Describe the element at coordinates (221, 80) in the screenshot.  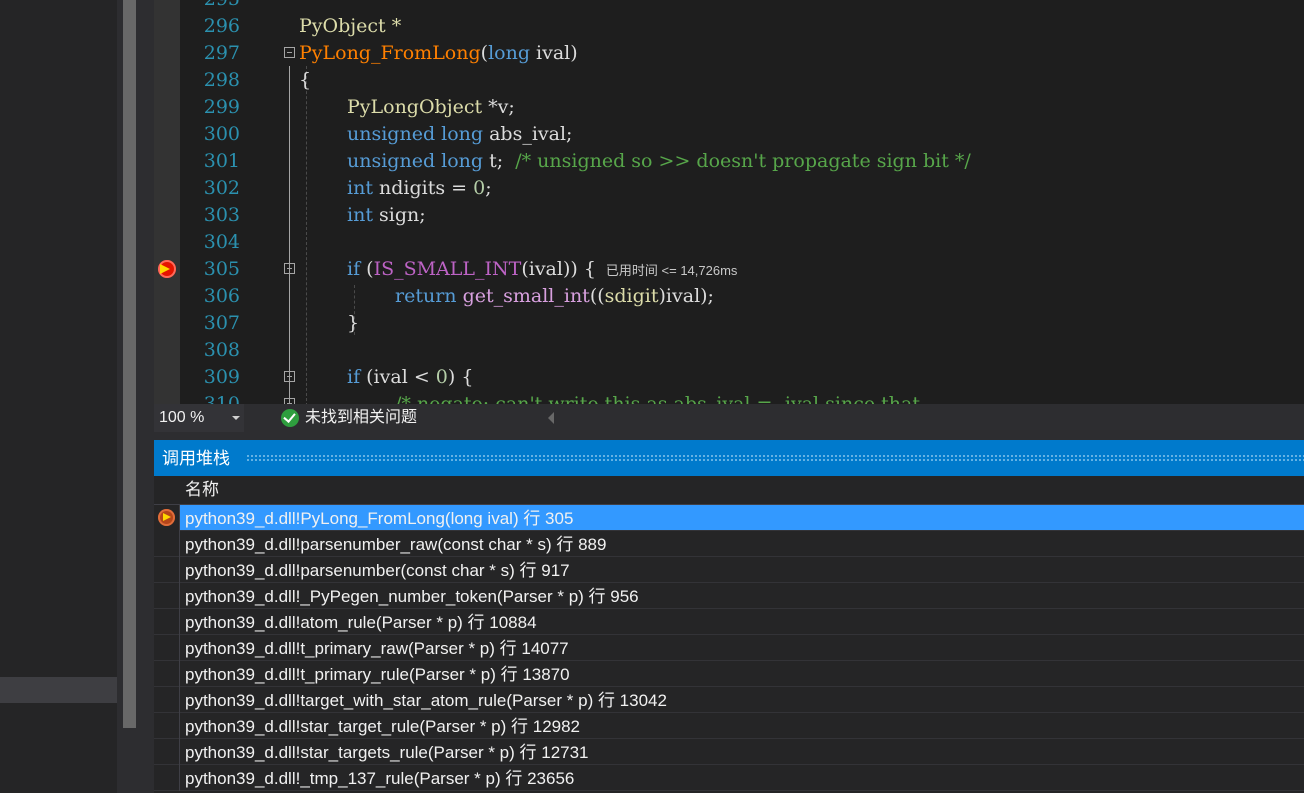
I see `line-number: 298` at that location.